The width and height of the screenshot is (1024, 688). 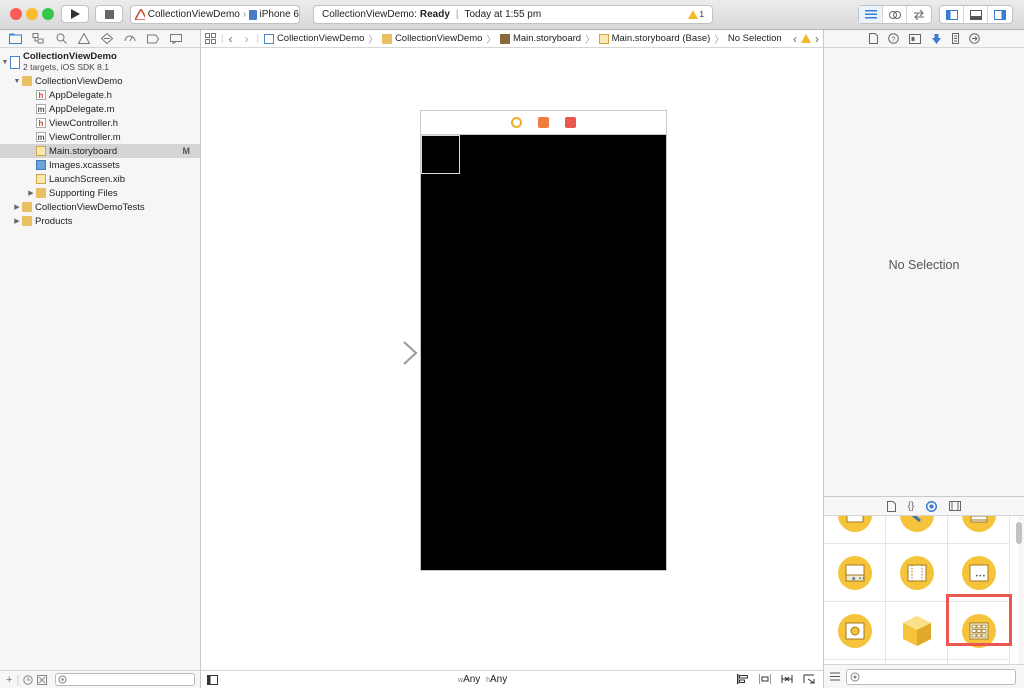 I want to click on resolve-issues-icon, so click(x=787, y=679).